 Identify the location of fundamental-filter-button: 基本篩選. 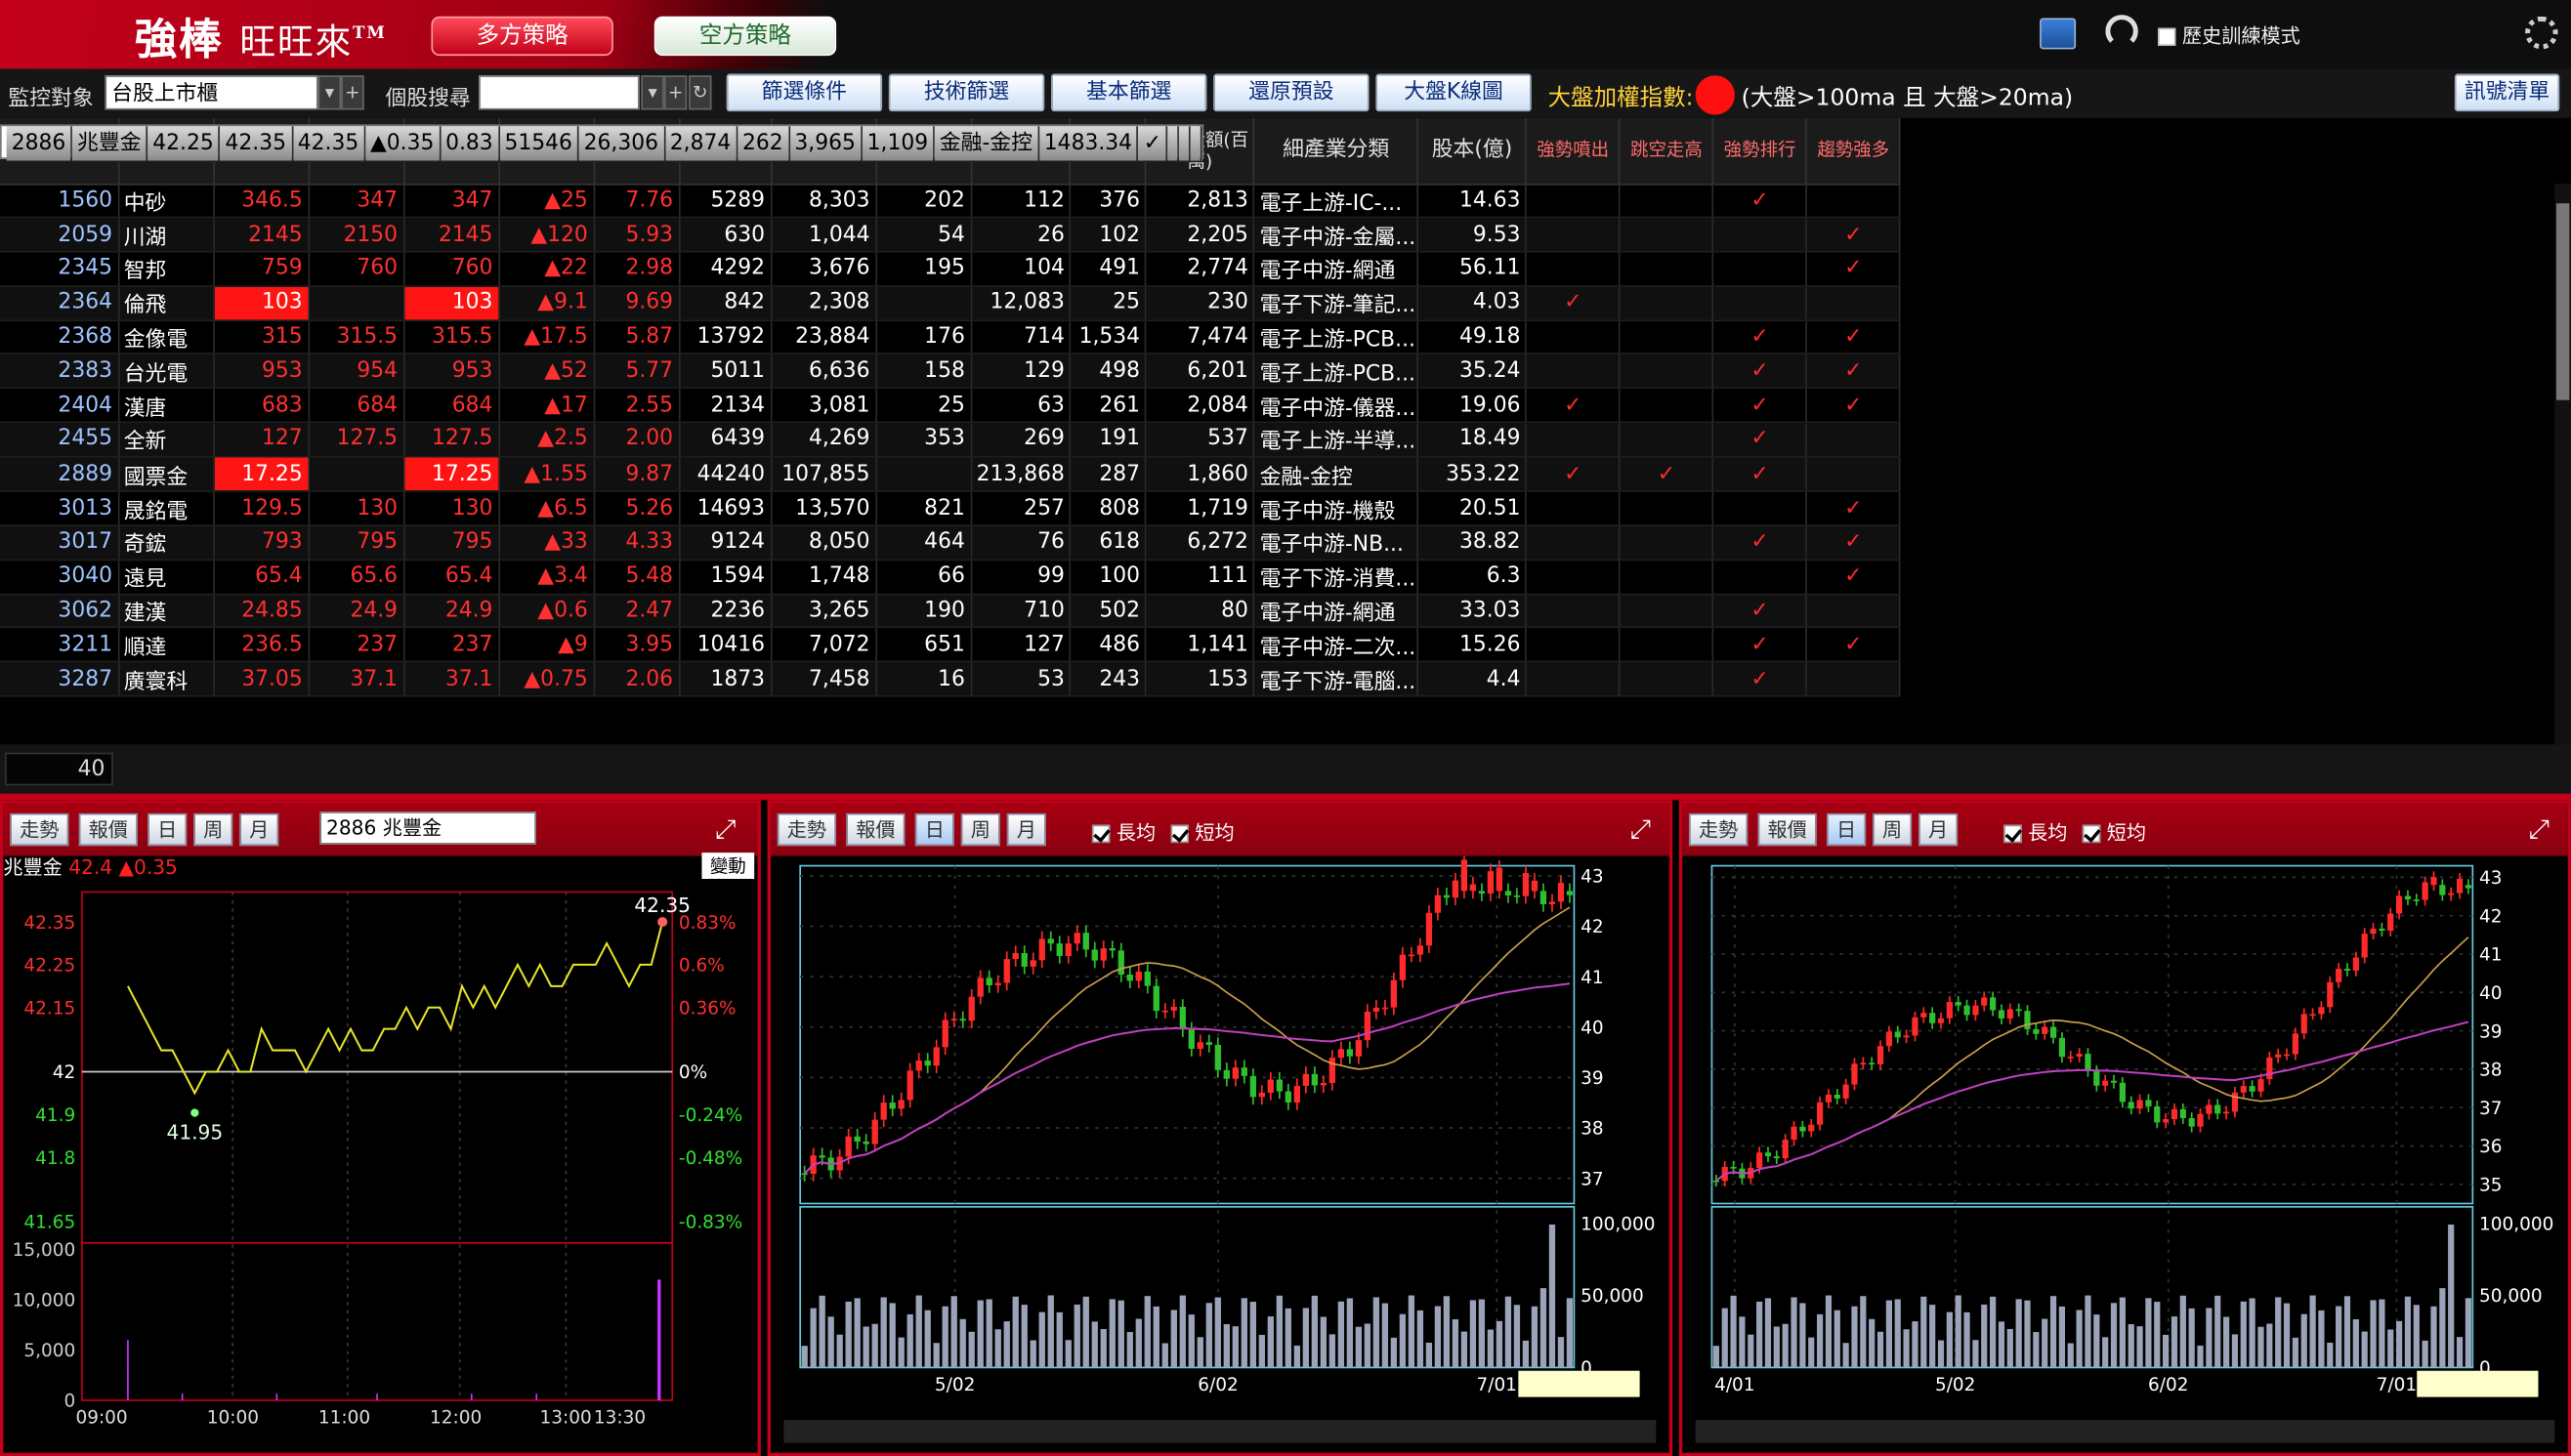
(1128, 92).